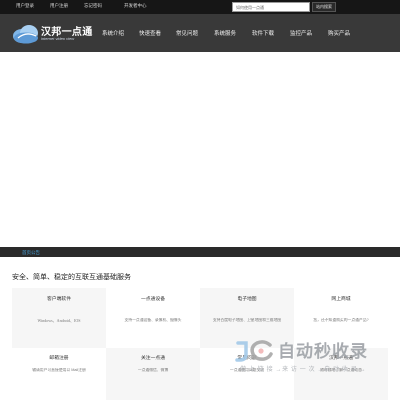 The width and height of the screenshot is (400, 400). What do you see at coordinates (71, 277) in the screenshot?
I see `section-title: 安全、简单、稳定的互联互通基础服务` at bounding box center [71, 277].